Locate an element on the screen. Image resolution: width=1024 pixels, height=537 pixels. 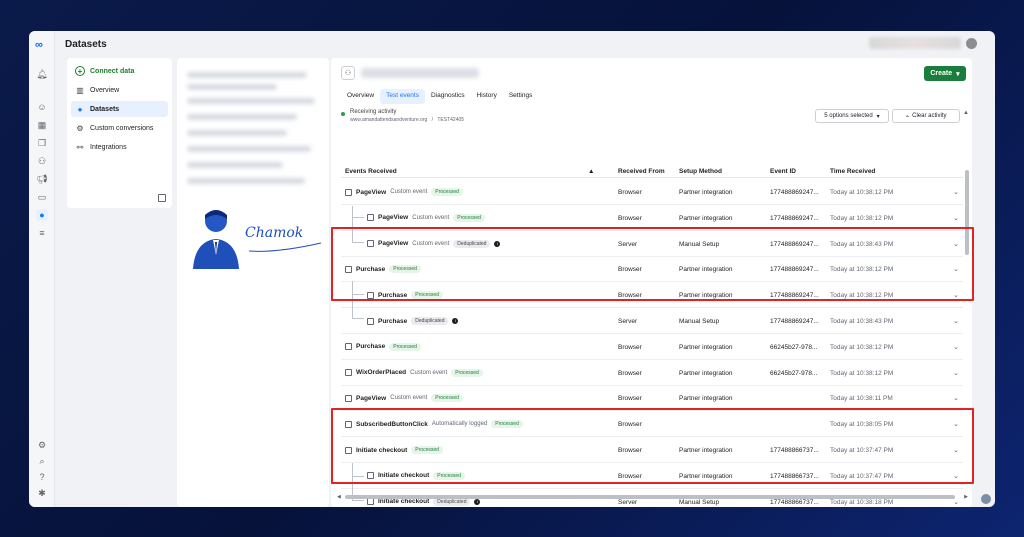
status-badge: Deduplicated is located at coordinates (430, 321).